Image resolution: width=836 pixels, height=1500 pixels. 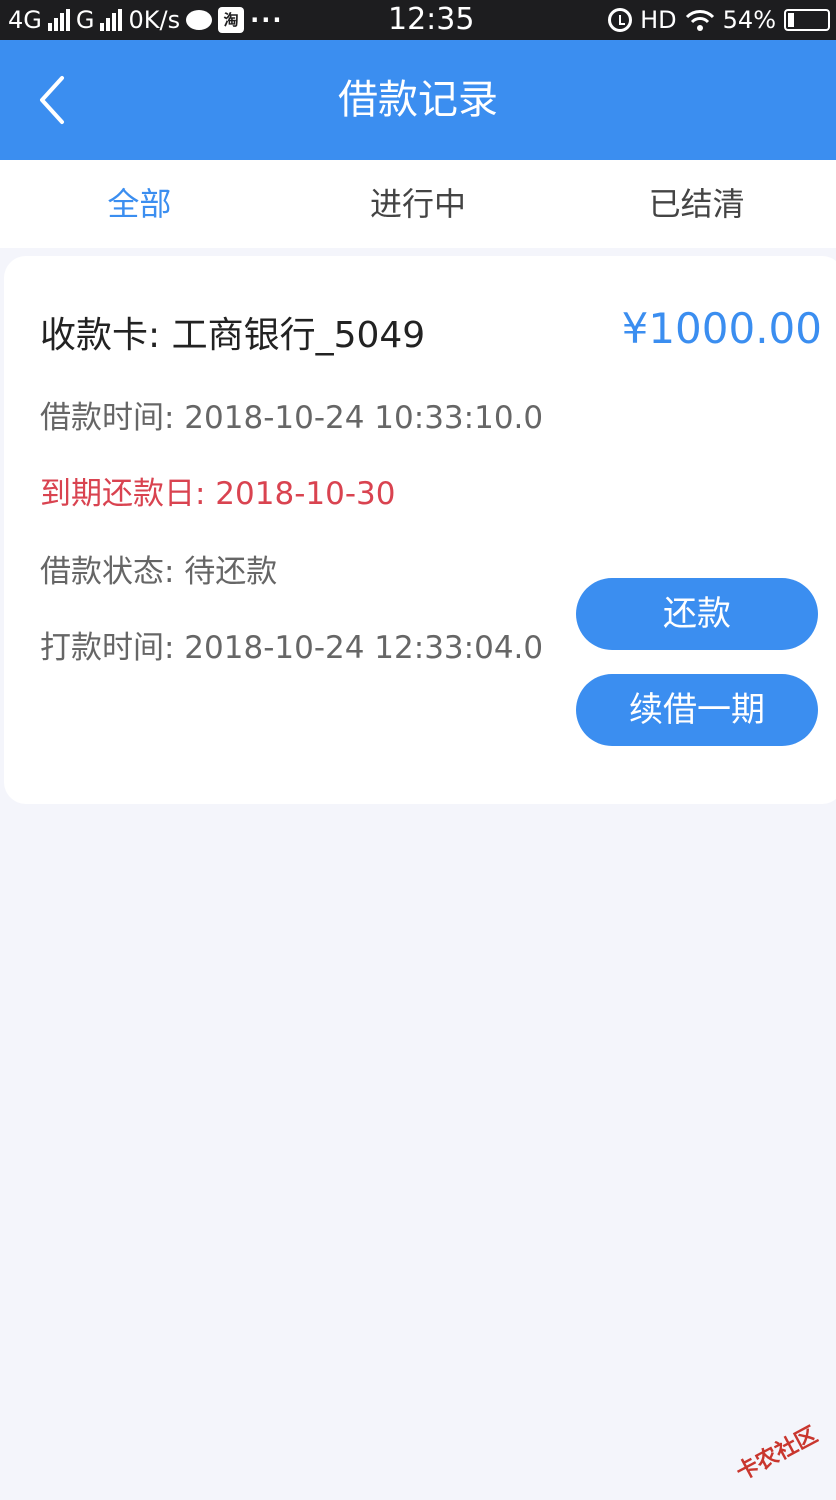 What do you see at coordinates (777, 1454) in the screenshot?
I see `watermark-logo: 卡农社区` at bounding box center [777, 1454].